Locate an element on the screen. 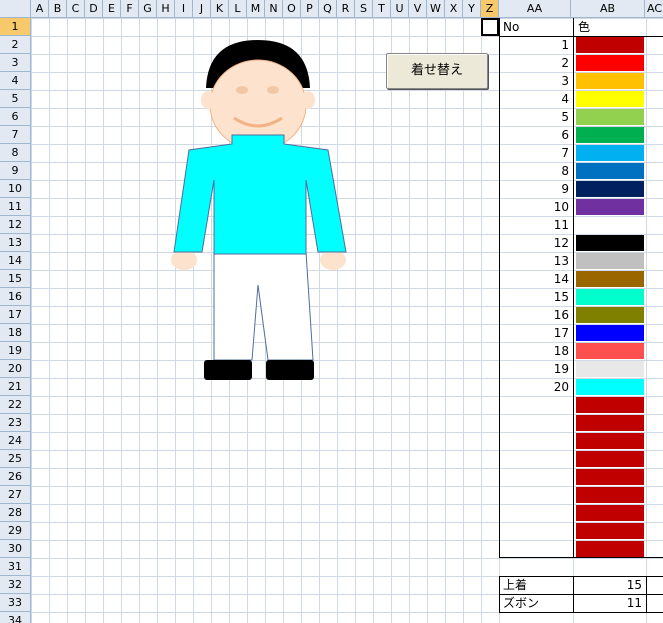 The height and width of the screenshot is (623, 663). column-header-v: V is located at coordinates (418, 9).